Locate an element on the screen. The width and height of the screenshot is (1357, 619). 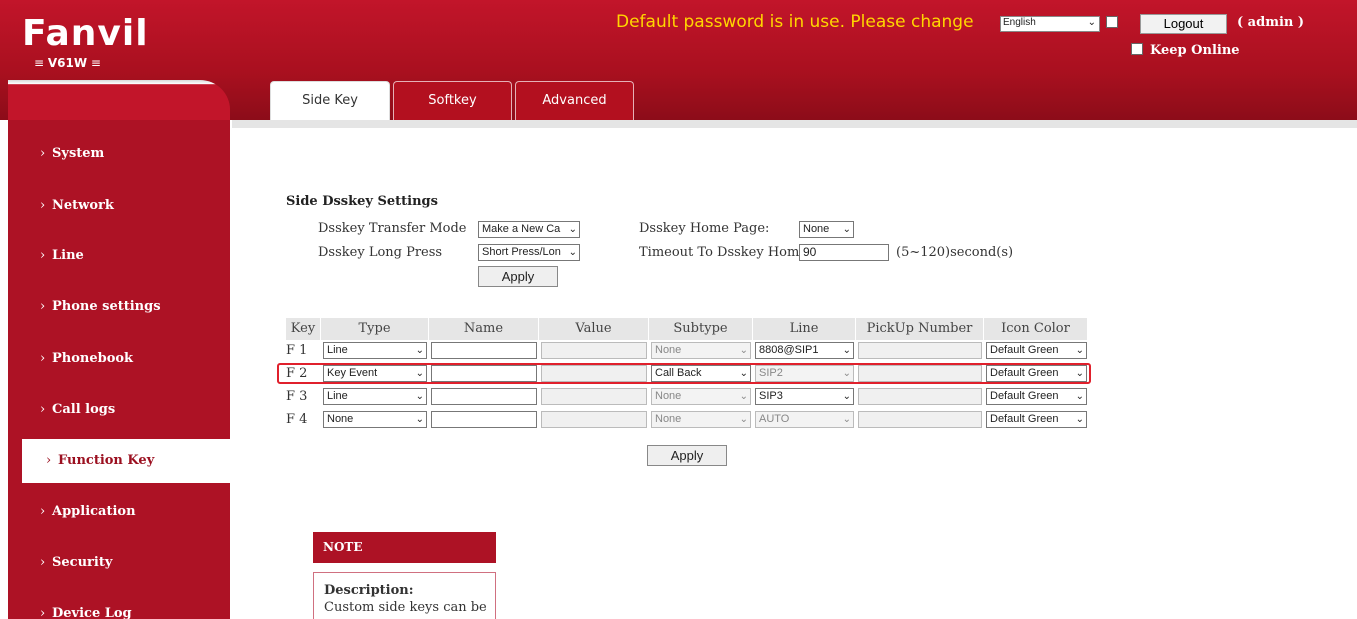
sidebar-item-phonebook: › Phonebook is located at coordinates (119, 359).